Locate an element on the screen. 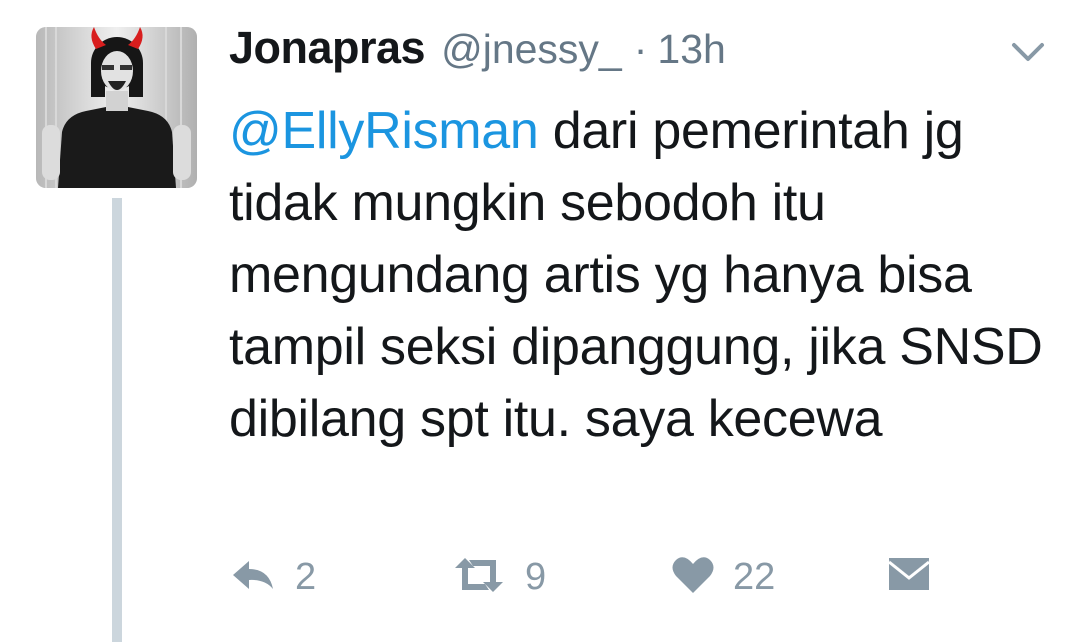  tweet-actions: 2 9 22 is located at coordinates (589, 577).